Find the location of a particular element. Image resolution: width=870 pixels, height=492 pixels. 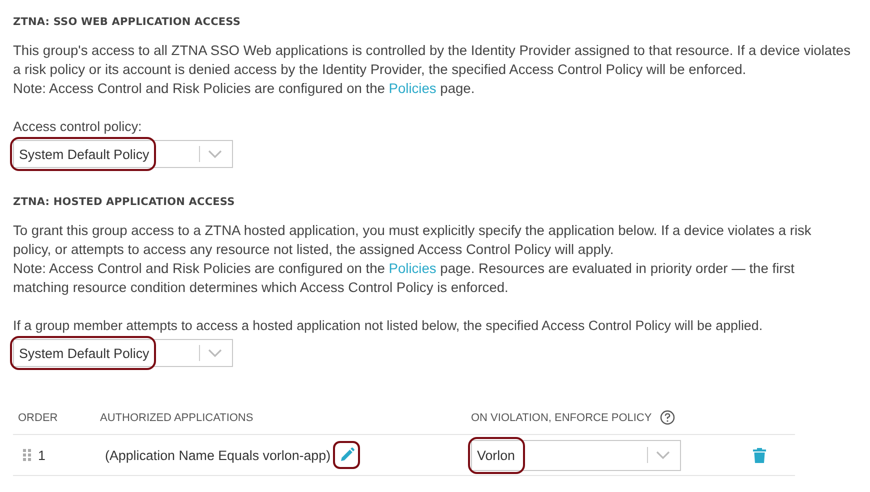

note-text: Note: Access Control and Risk Policies are configured on the Policies page. Resources are evaluated in priority order — the first matching resource condition determines which Access Control Policy is enforced. is located at coordinates (404, 278).